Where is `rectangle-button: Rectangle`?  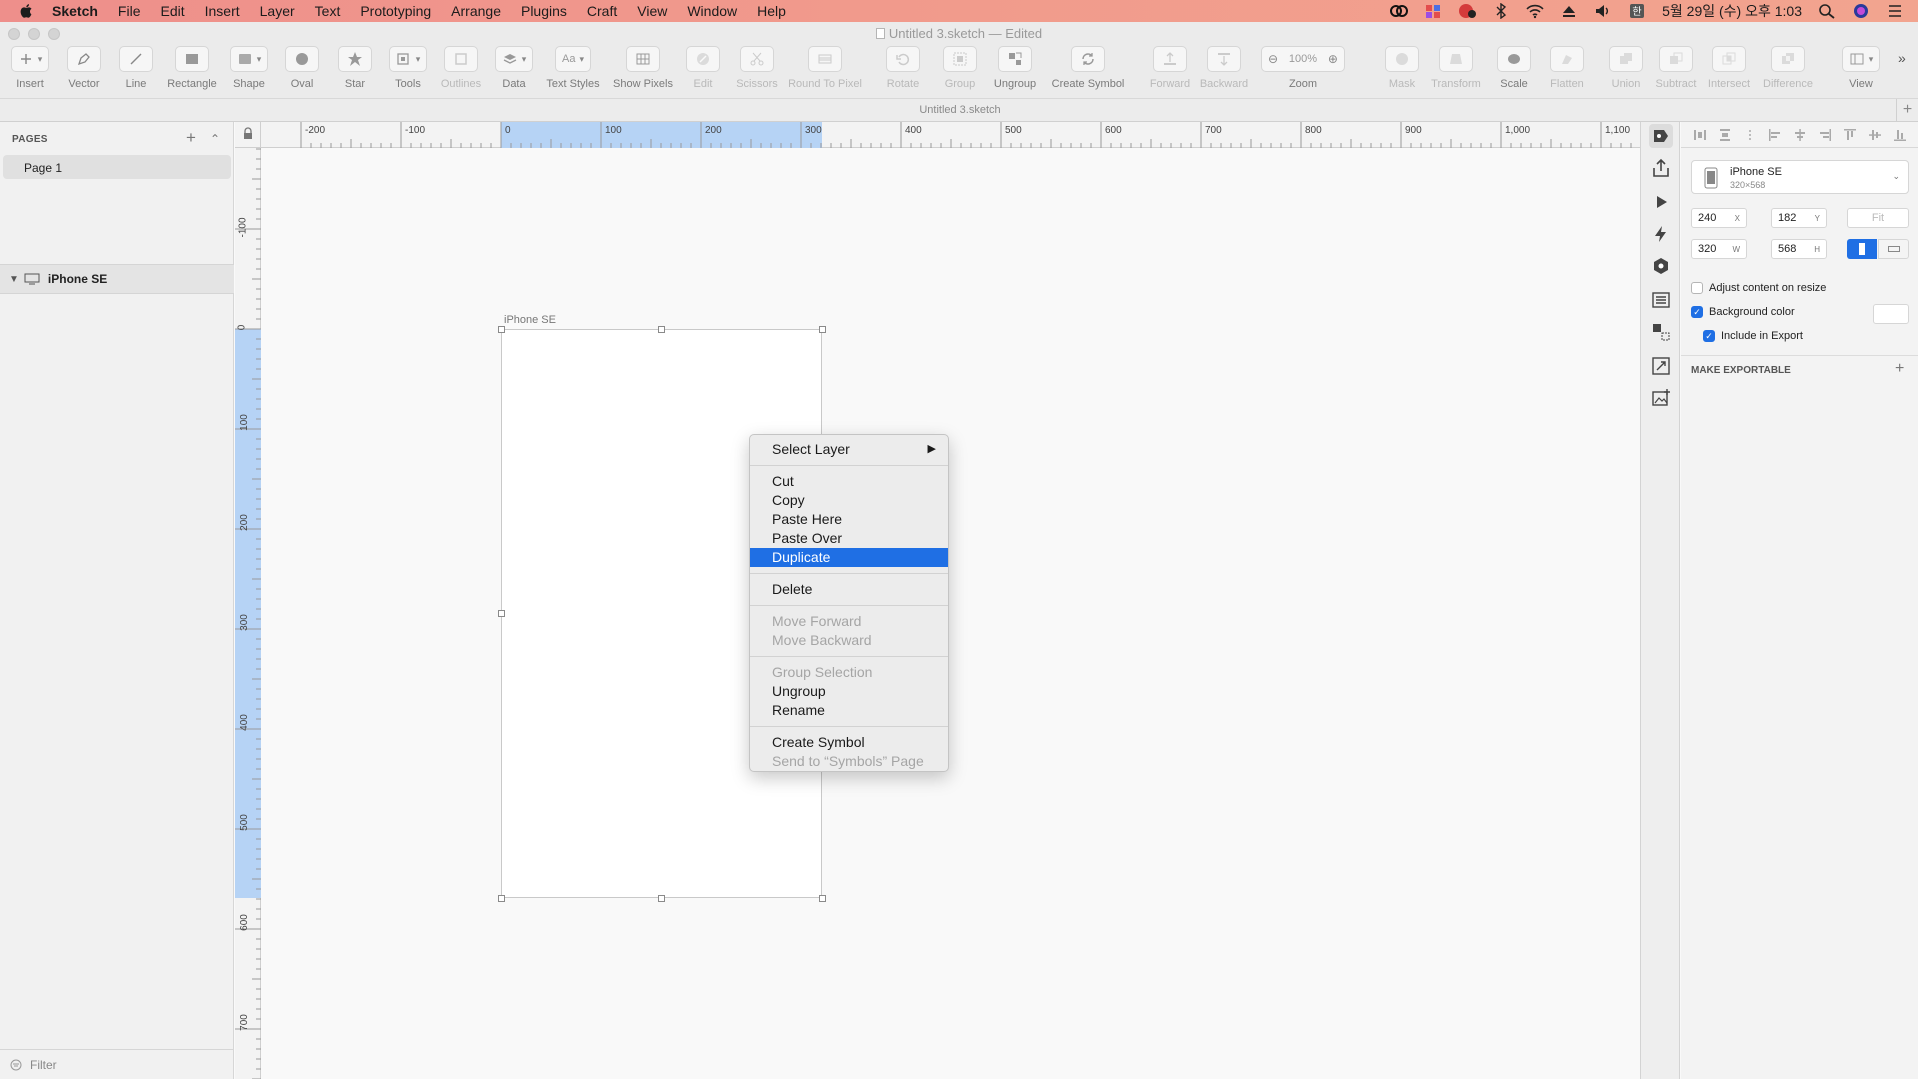
rectangle-button: Rectangle is located at coordinates (192, 68).